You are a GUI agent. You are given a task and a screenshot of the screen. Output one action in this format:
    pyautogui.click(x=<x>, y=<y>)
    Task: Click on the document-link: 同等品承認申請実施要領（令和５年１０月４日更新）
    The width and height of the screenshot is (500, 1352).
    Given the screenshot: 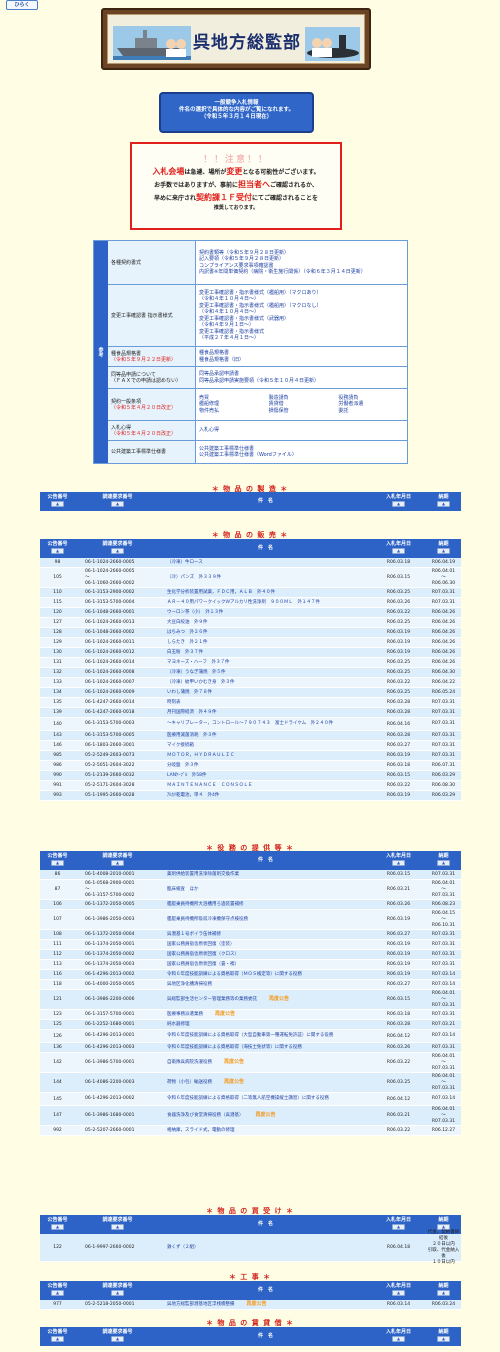 What is the action you would take?
    pyautogui.click(x=301, y=381)
    